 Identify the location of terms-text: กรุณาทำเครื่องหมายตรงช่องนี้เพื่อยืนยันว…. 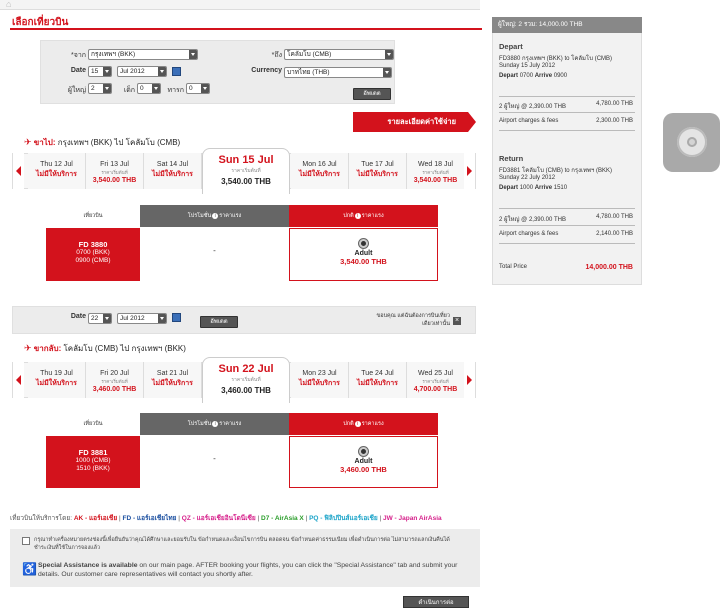
(242, 544).